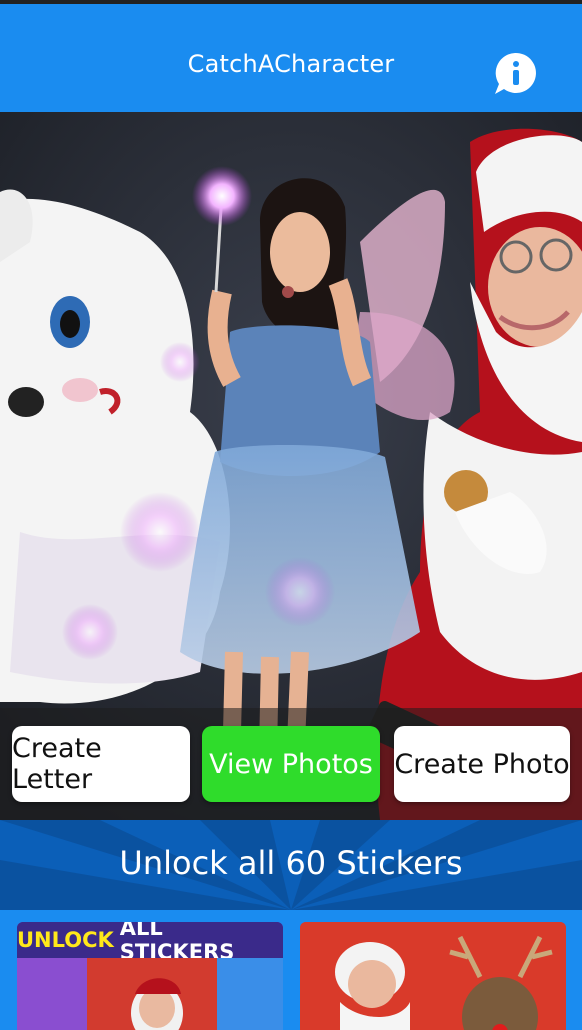 This screenshot has height=1030, width=582. What do you see at coordinates (291, 58) in the screenshot?
I see `app-header: CatchACharacter` at bounding box center [291, 58].